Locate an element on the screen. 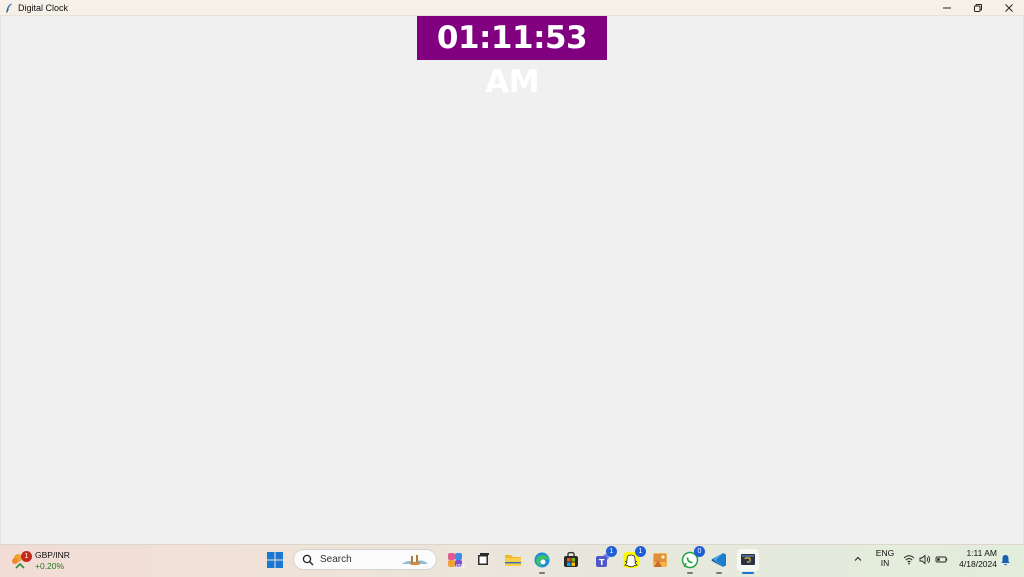  widgets-button: 1 GBP/INR +0.20% is located at coordinates (40, 561).